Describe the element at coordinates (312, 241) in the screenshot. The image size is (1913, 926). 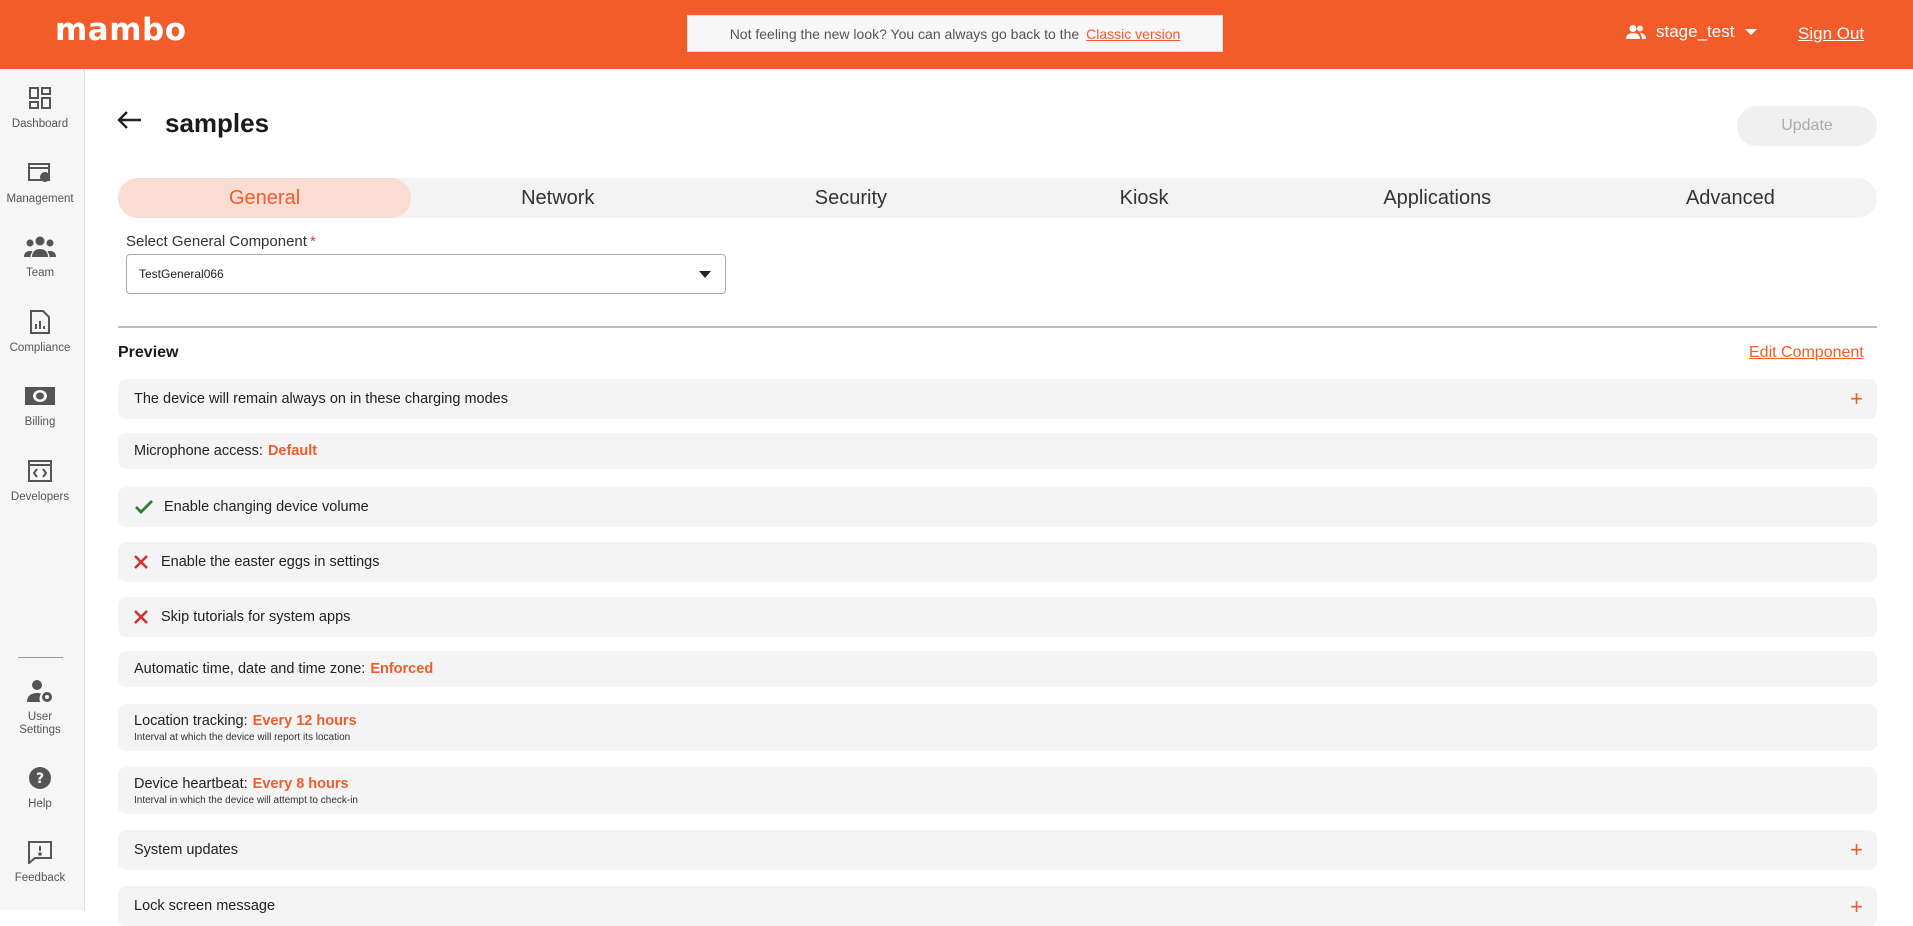
I see `required-mark: *` at that location.